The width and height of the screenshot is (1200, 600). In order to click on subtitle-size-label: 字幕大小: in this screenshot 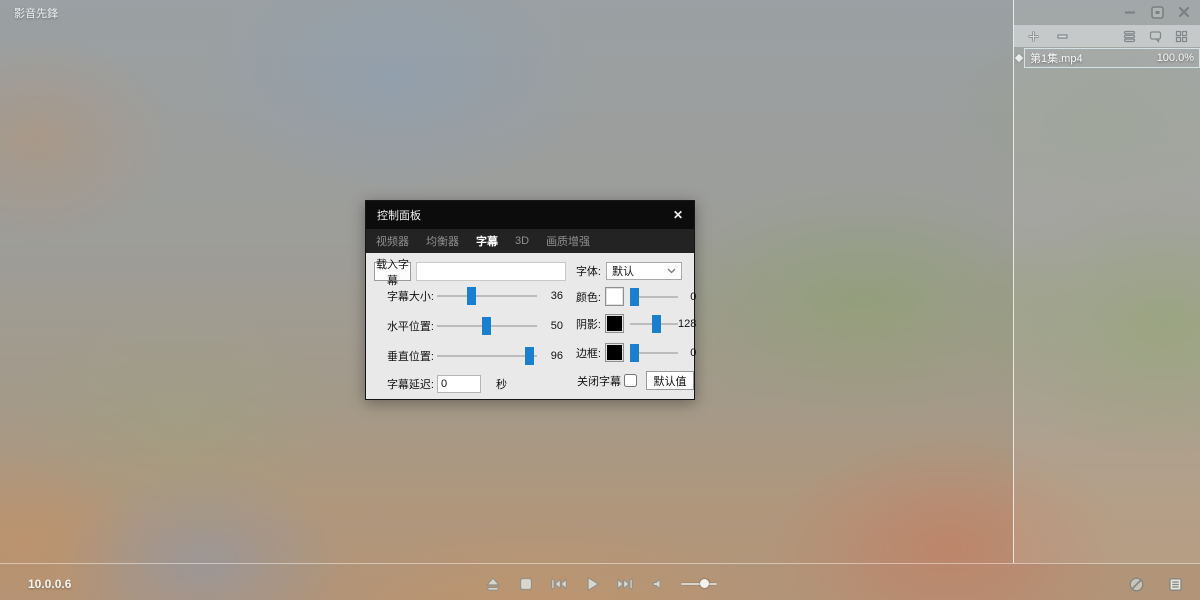, I will do `click(410, 297)`.